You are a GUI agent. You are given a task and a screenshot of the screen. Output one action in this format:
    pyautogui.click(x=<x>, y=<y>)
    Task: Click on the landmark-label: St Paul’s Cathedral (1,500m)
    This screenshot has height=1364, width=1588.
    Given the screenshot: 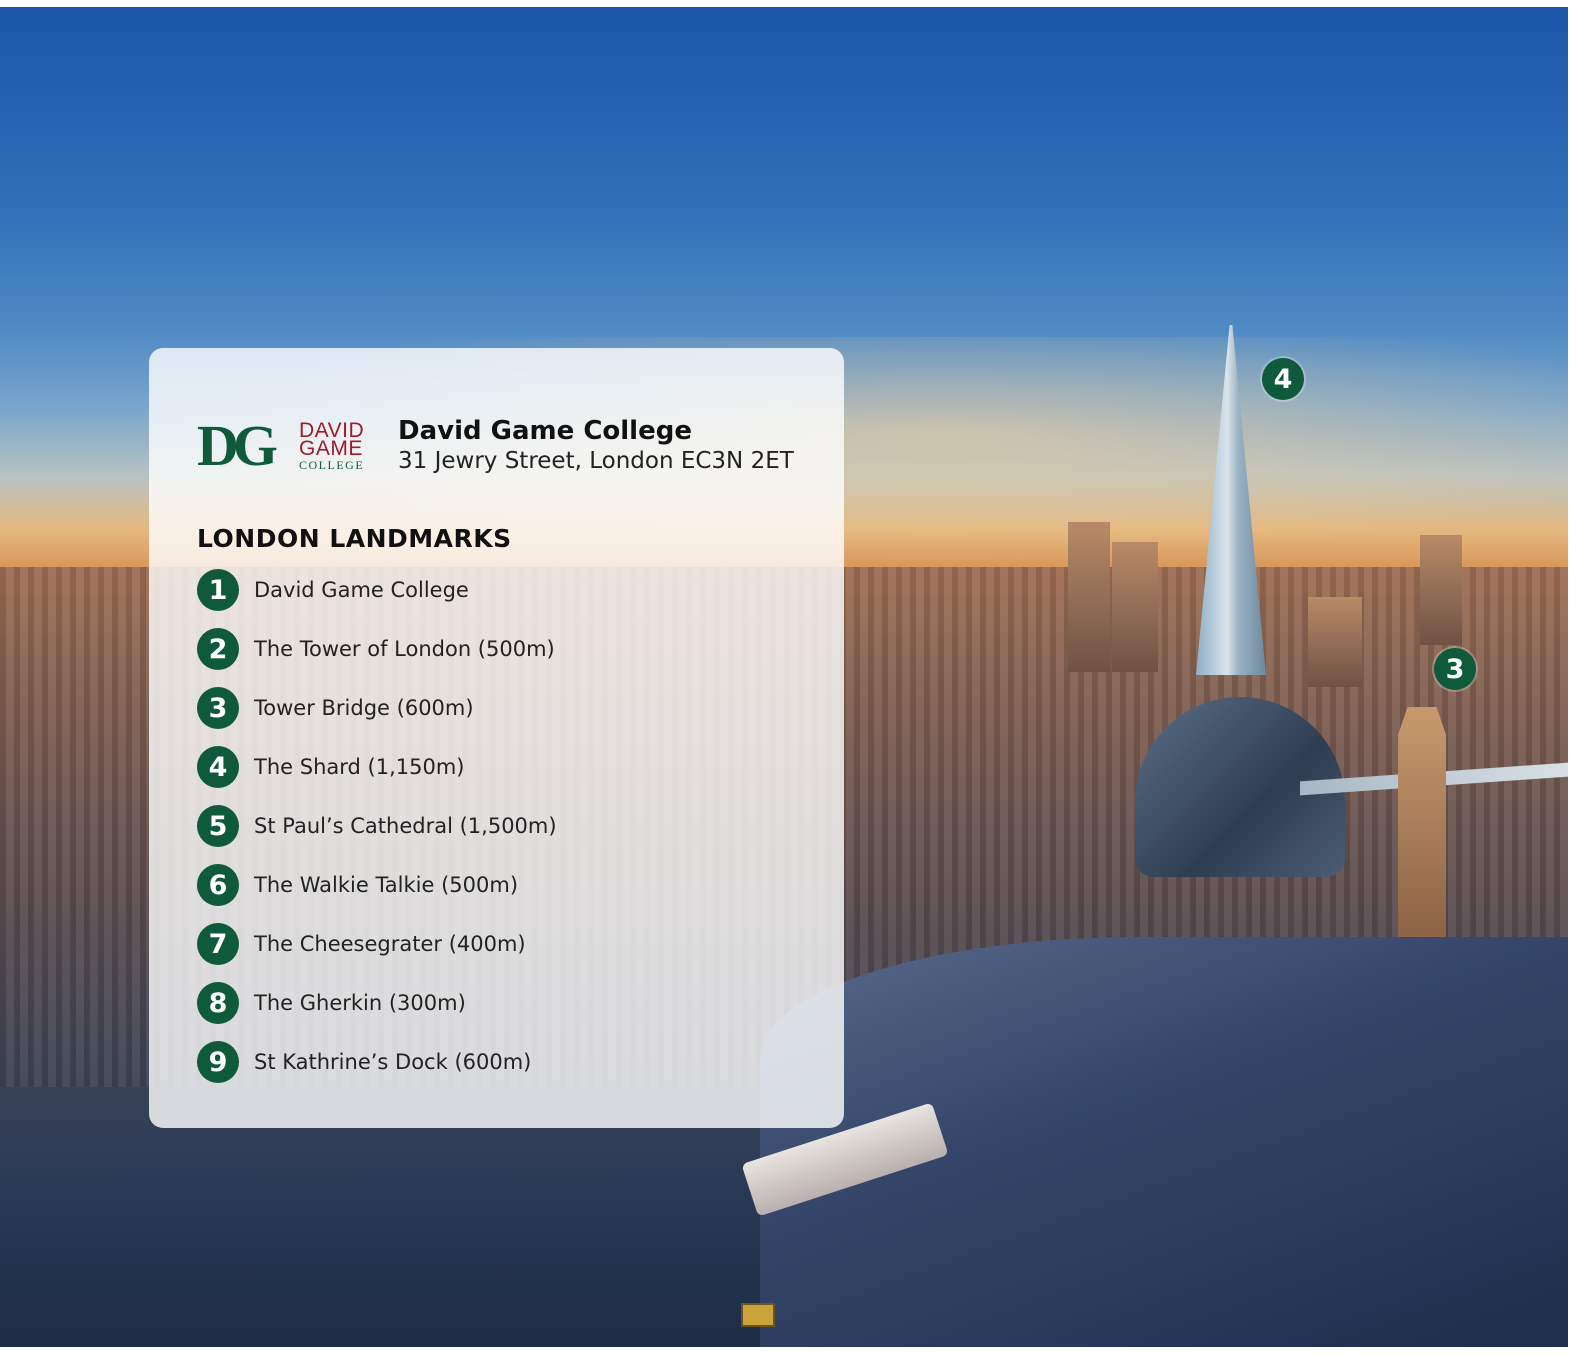 What is the action you would take?
    pyautogui.click(x=405, y=826)
    